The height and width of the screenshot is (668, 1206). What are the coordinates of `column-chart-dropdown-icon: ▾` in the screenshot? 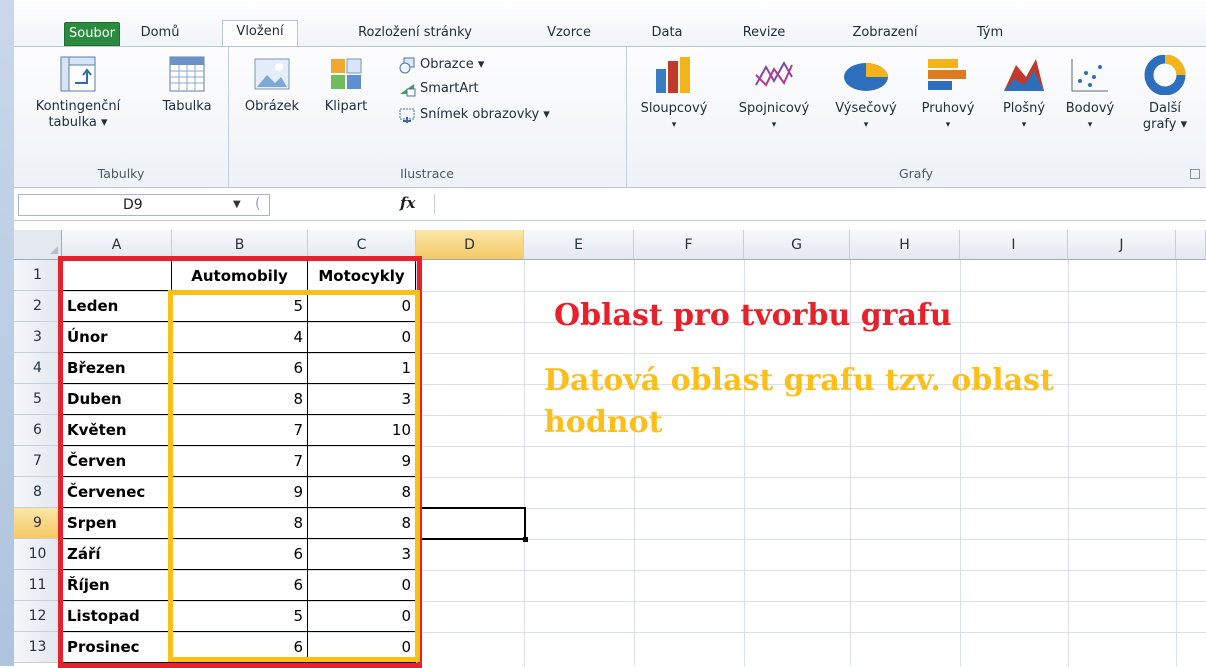 It's located at (674, 125).